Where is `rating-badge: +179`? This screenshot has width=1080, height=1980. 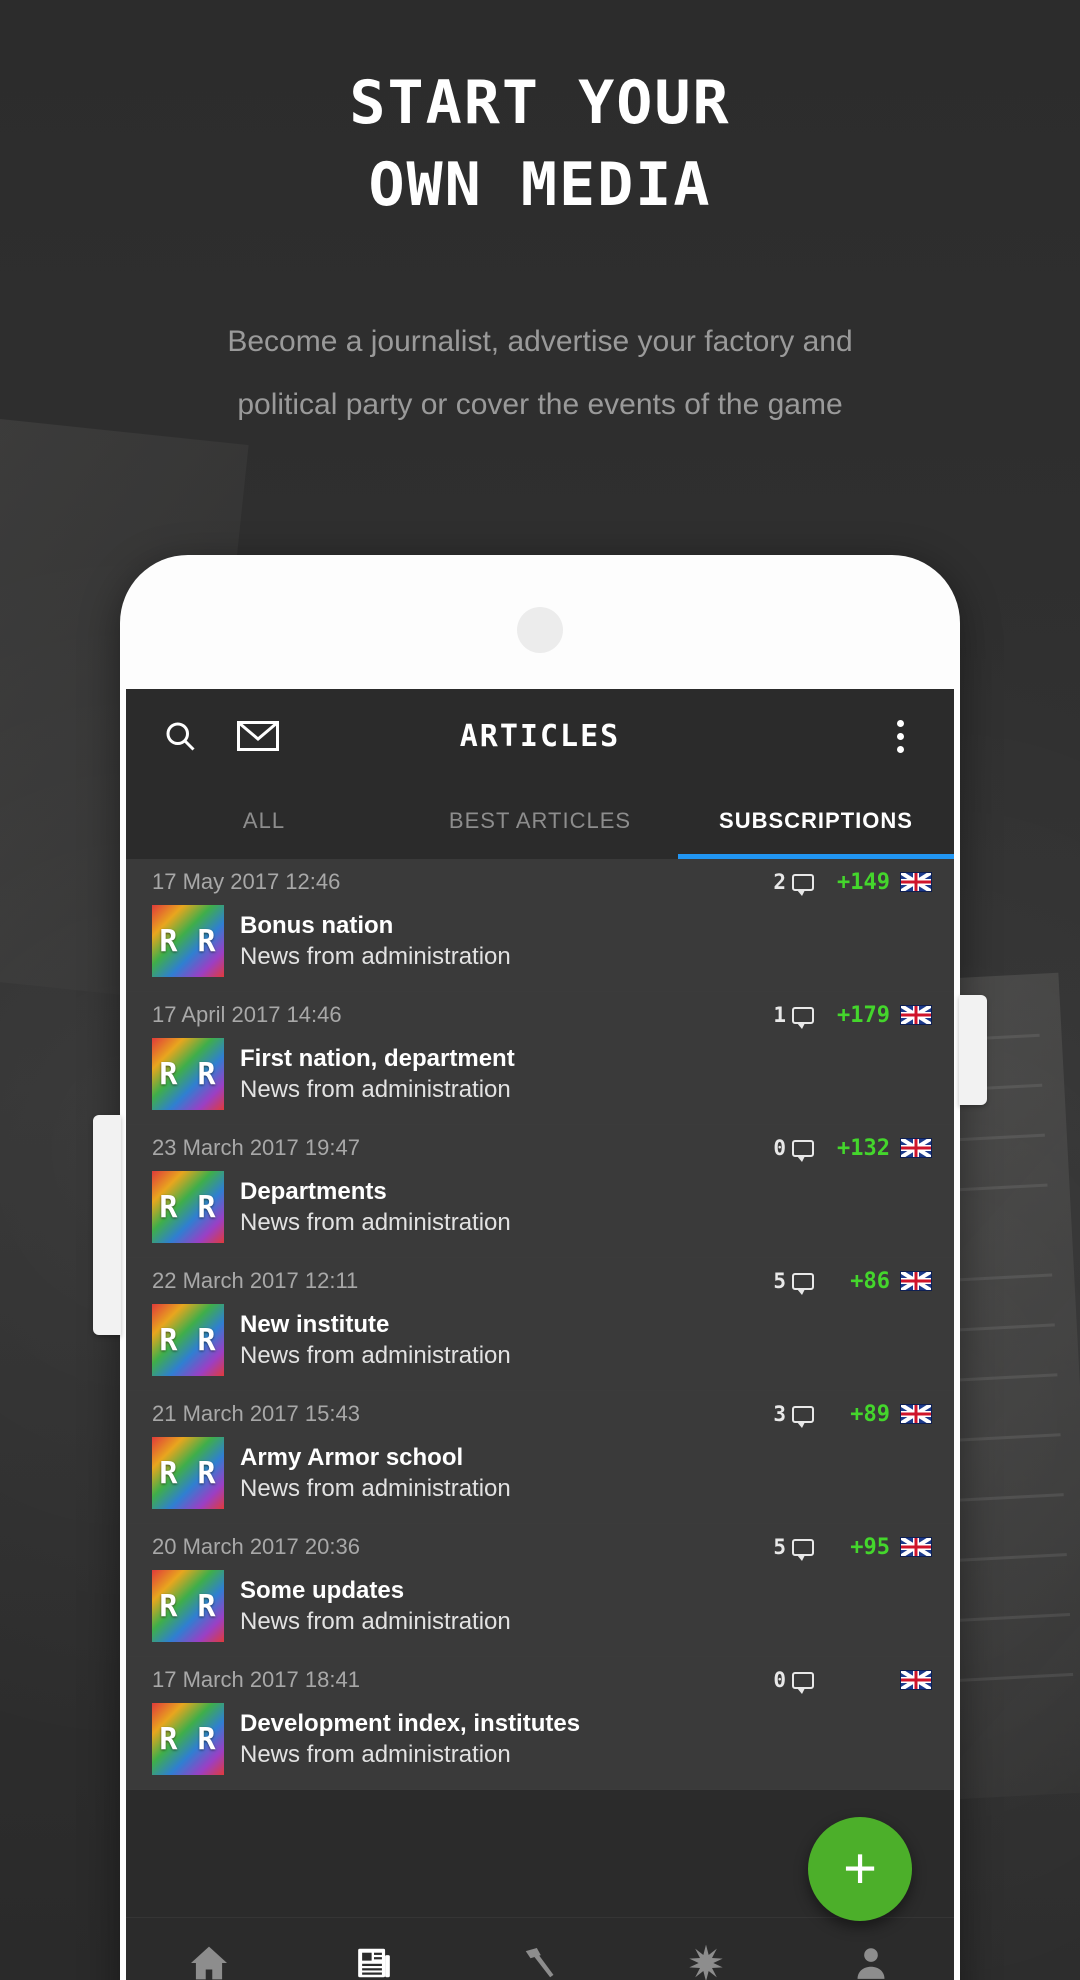 rating-badge: +179 is located at coordinates (863, 1015).